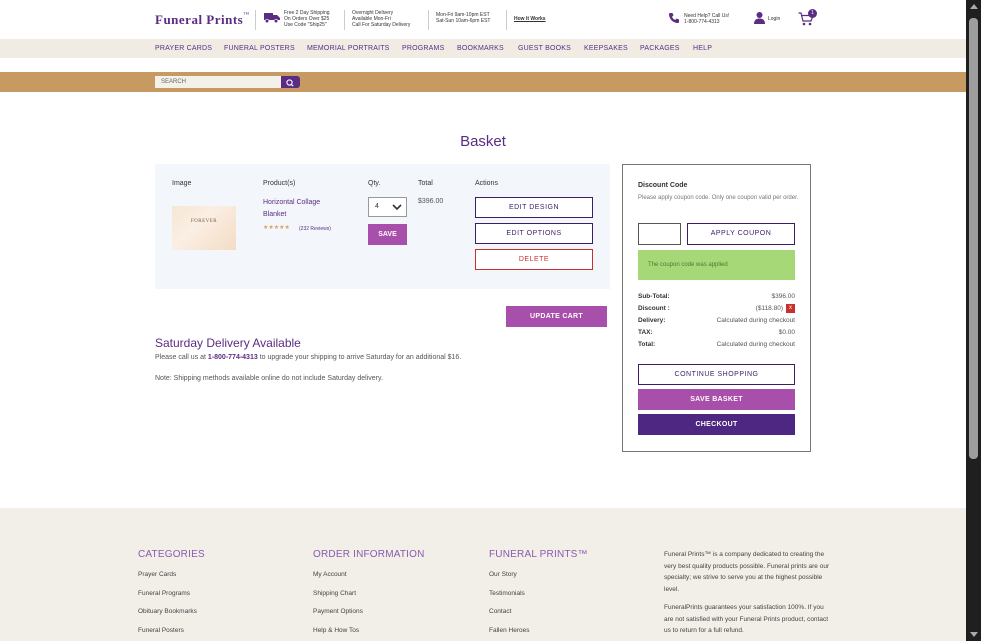  Describe the element at coordinates (654, 296) in the screenshot. I see `subtotal-label: Sub-Total:` at that location.